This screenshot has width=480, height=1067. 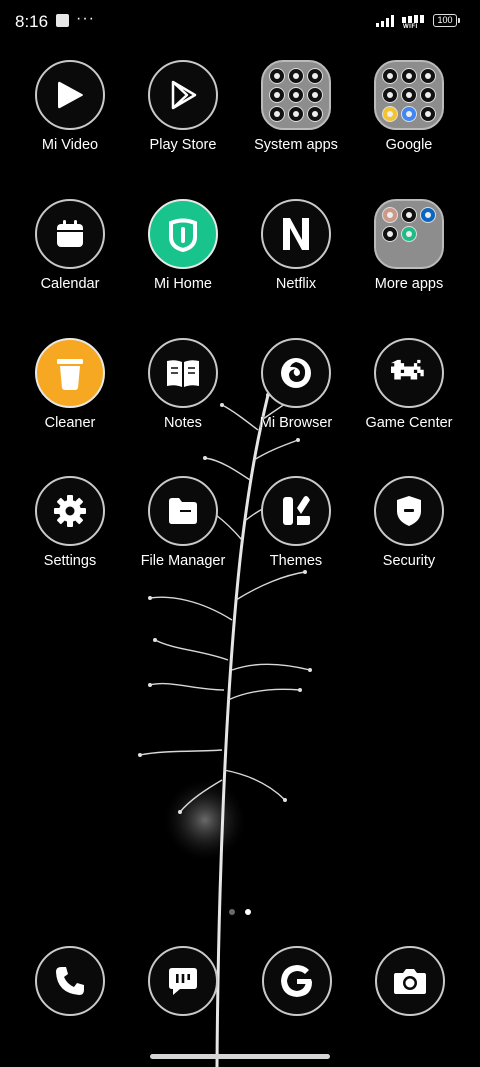 I want to click on themes-icon, so click(x=296, y=511).